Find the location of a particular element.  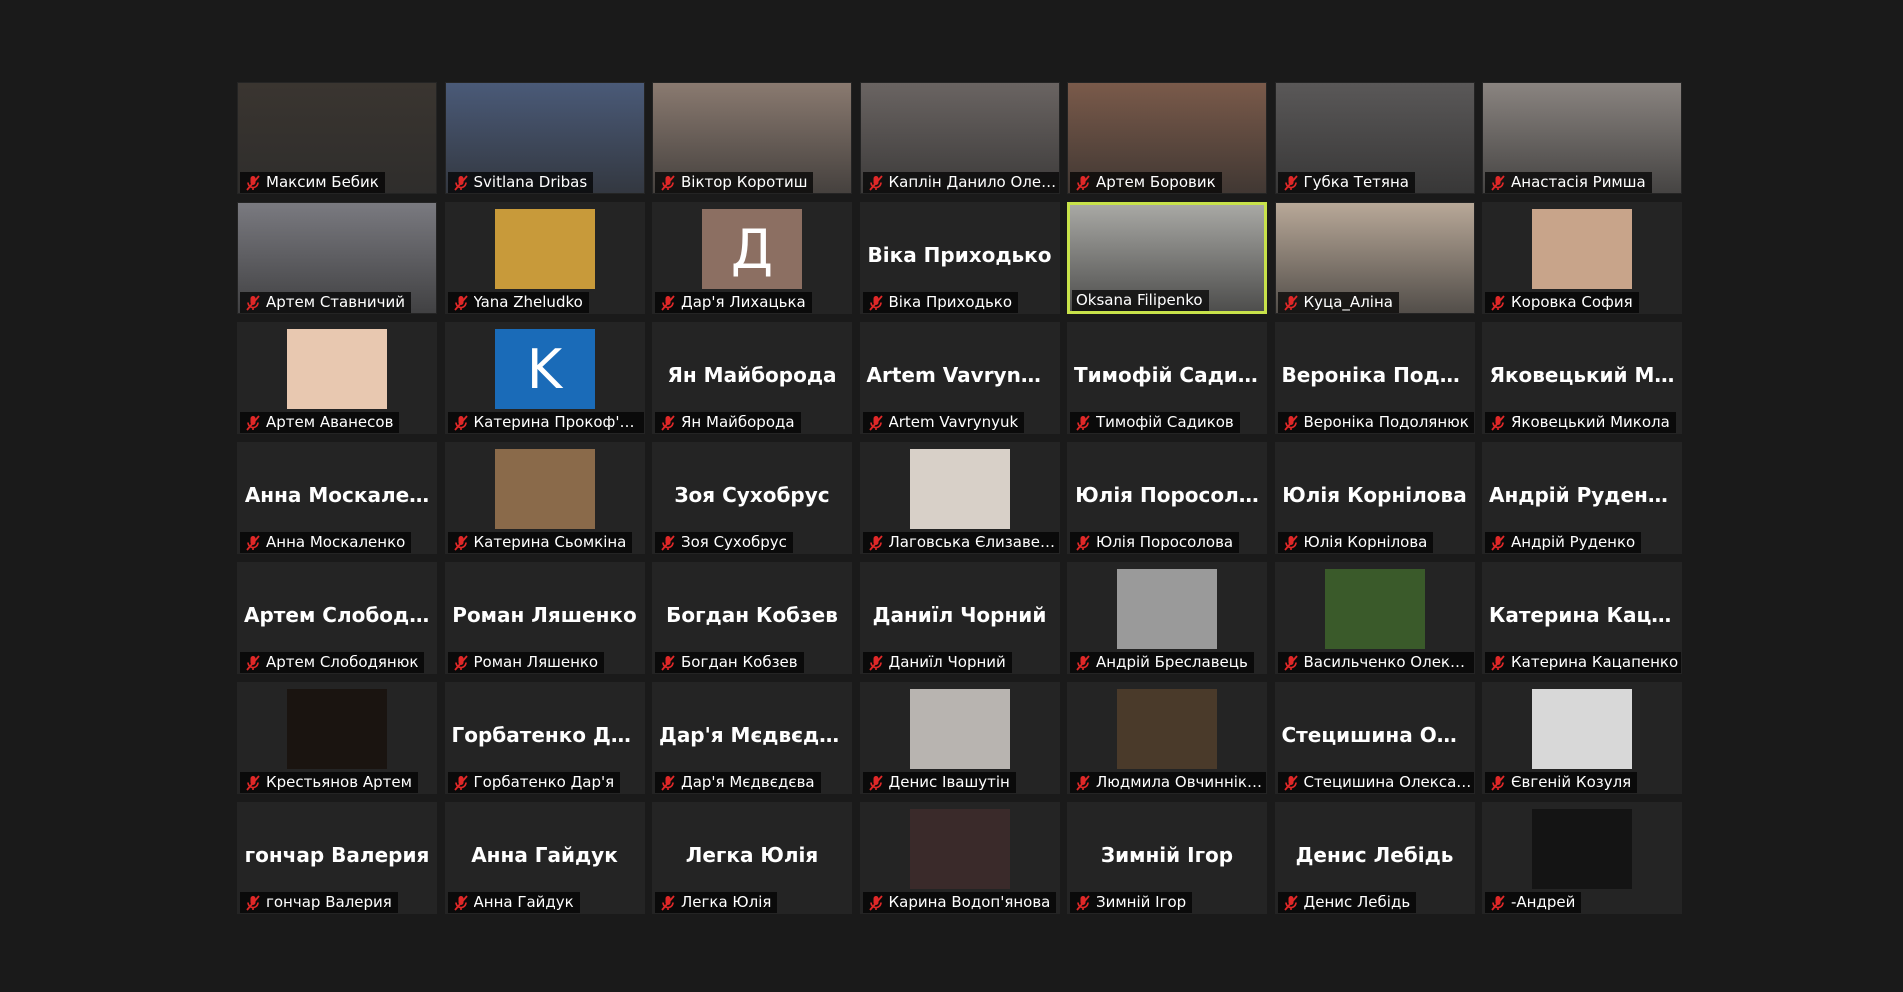

participant-name: Ян Майборода is located at coordinates (738, 422).